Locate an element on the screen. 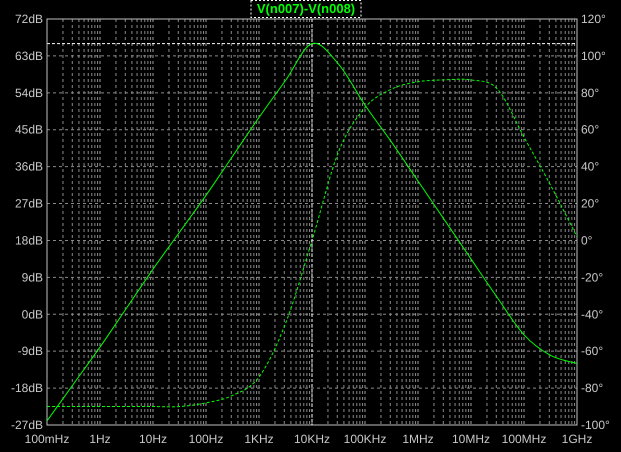 This screenshot has width=621, height=452. axis-tick-label: 1GHz is located at coordinates (577, 439).